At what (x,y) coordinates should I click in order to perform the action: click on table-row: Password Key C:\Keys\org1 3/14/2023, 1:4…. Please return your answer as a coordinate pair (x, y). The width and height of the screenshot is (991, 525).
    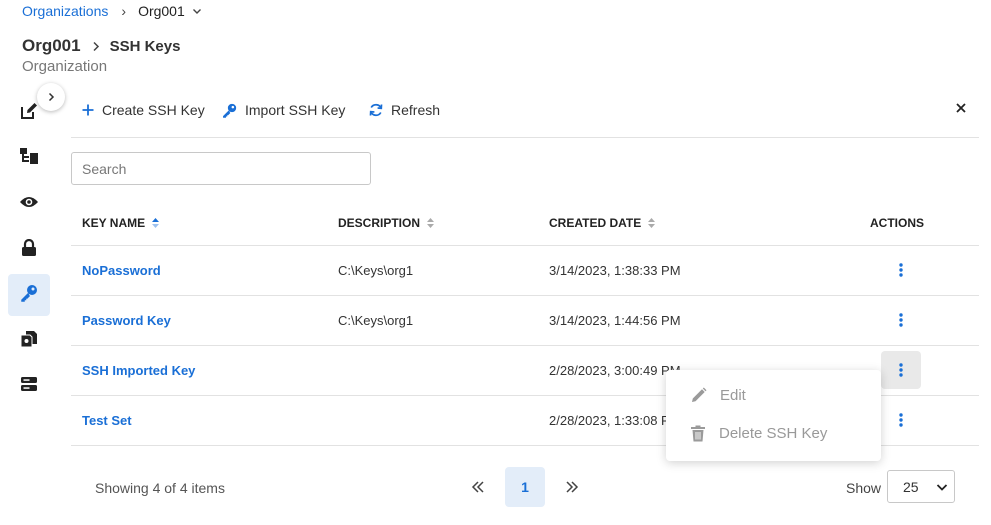
    Looking at the image, I should click on (525, 321).